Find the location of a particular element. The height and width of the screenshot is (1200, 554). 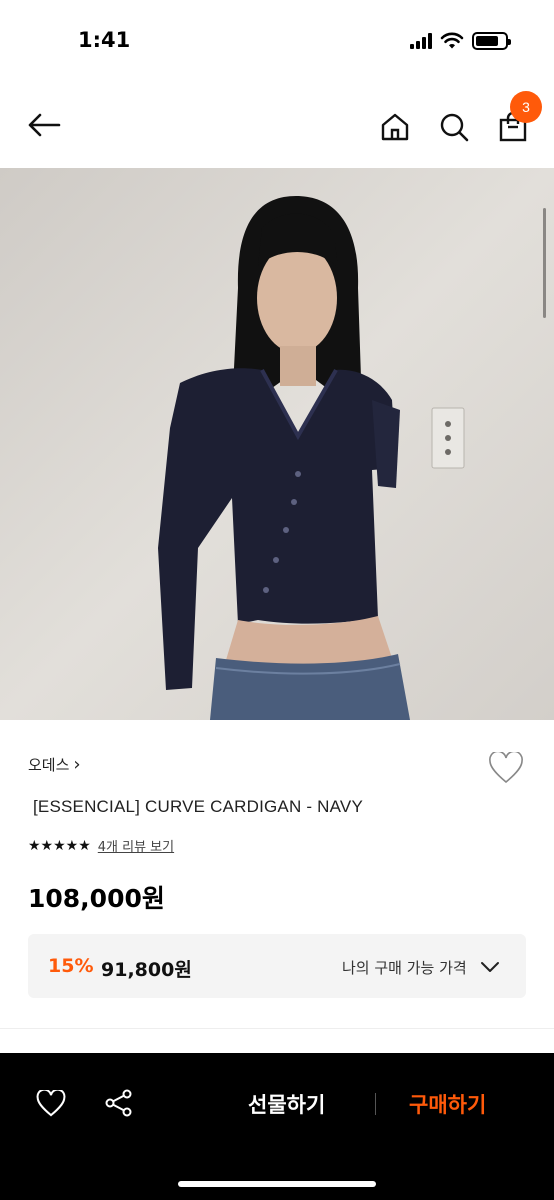

wishlist-button is located at coordinates (506, 768).